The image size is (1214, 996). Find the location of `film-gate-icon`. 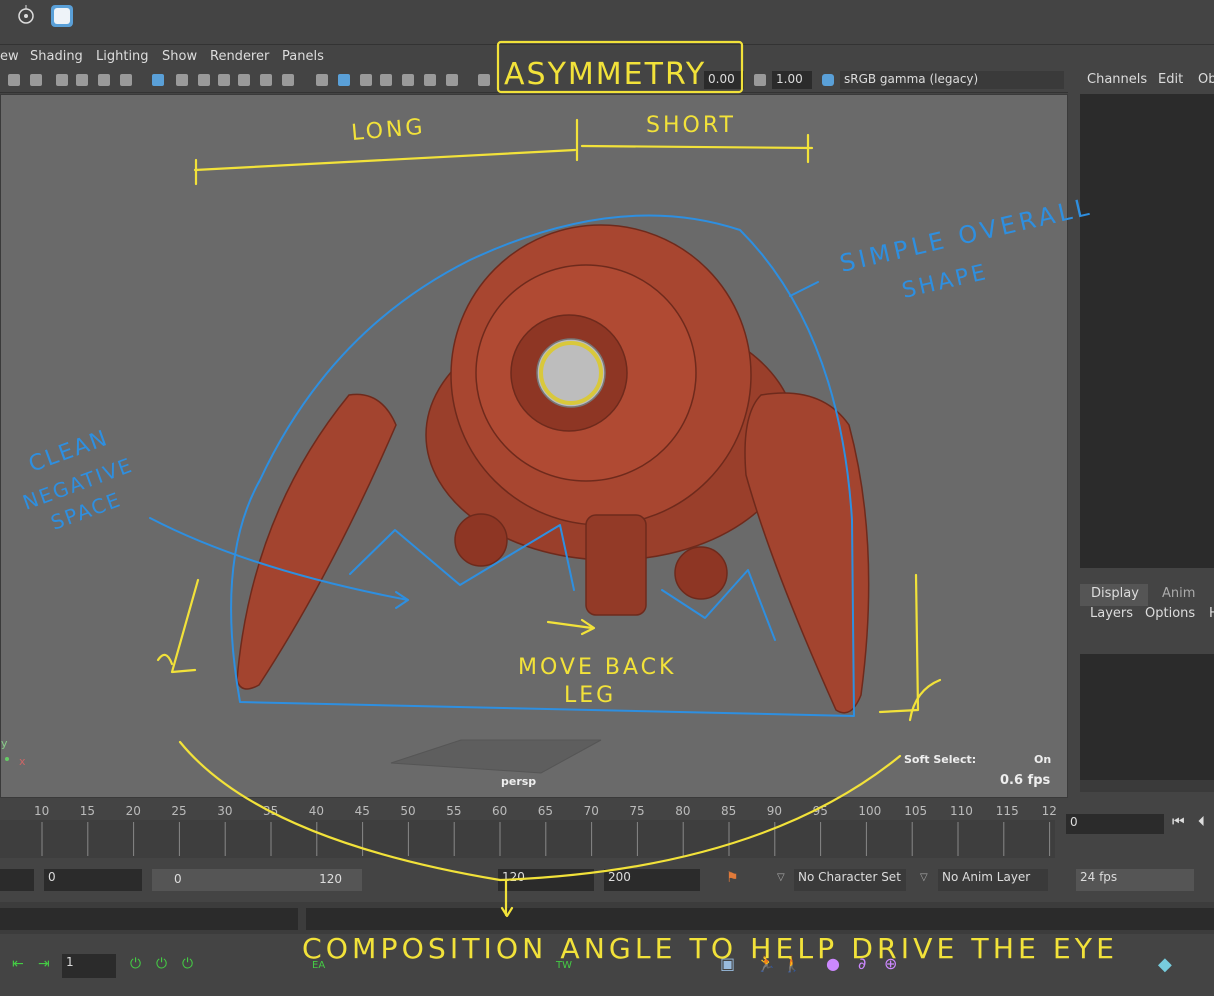

film-gate-icon is located at coordinates (182, 80).